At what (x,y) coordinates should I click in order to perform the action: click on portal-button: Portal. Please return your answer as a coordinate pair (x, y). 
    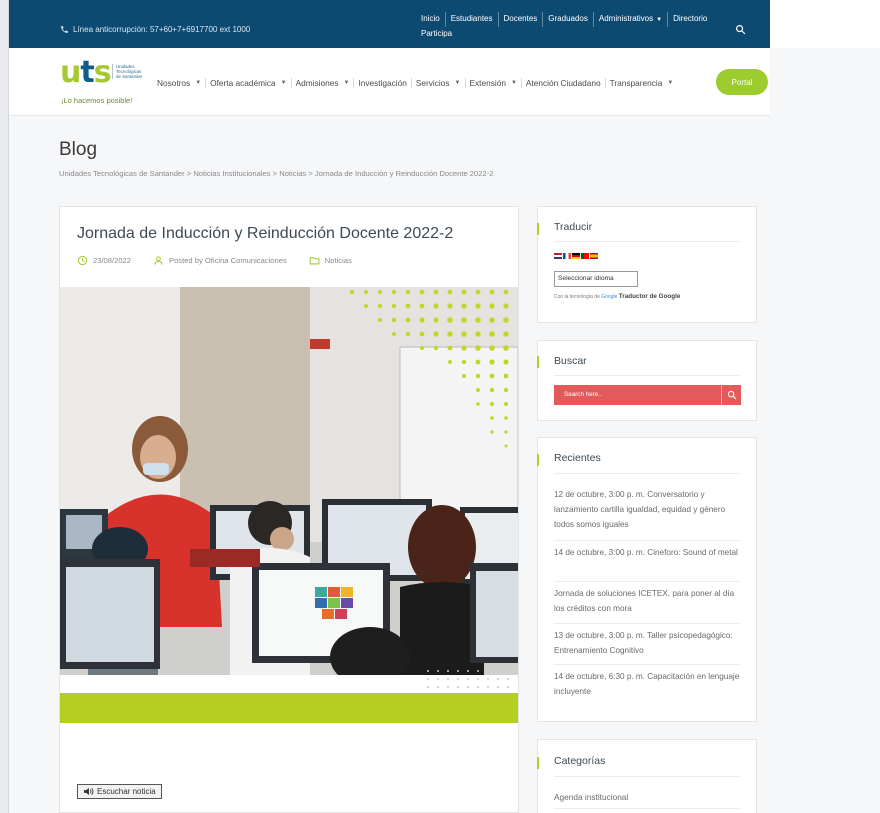
    Looking at the image, I should click on (742, 82).